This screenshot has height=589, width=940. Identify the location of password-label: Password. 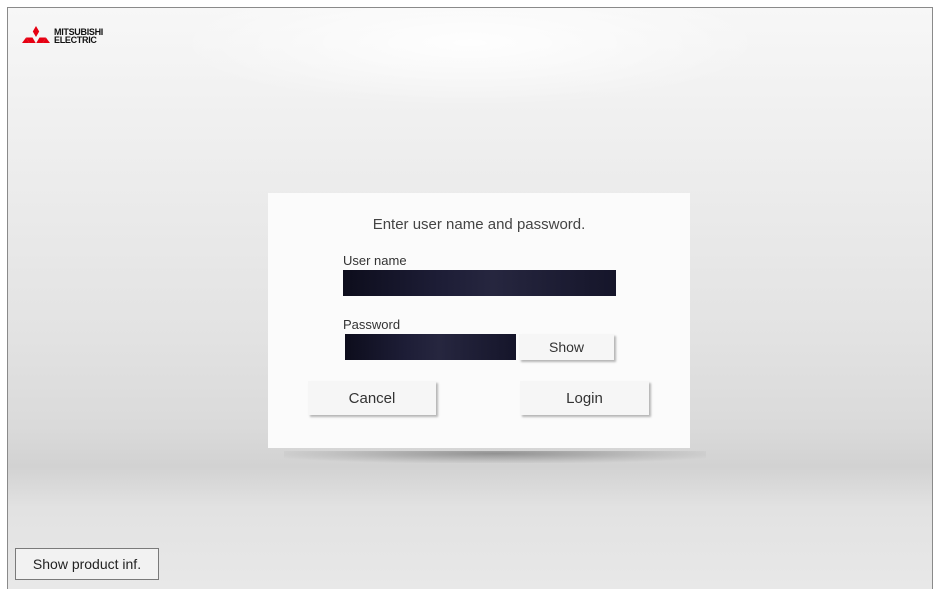
(372, 324).